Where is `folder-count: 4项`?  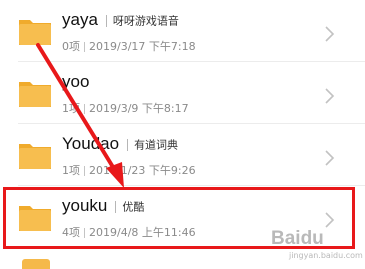
folder-count: 4项 is located at coordinates (71, 232).